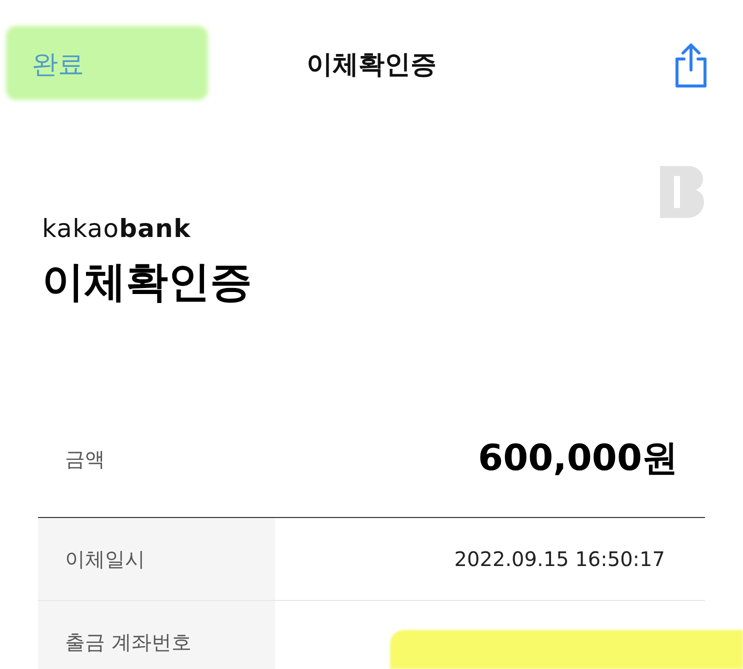 Image resolution: width=743 pixels, height=669 pixels. Describe the element at coordinates (117, 229) in the screenshot. I see `brand-logo: kakaobank` at that location.